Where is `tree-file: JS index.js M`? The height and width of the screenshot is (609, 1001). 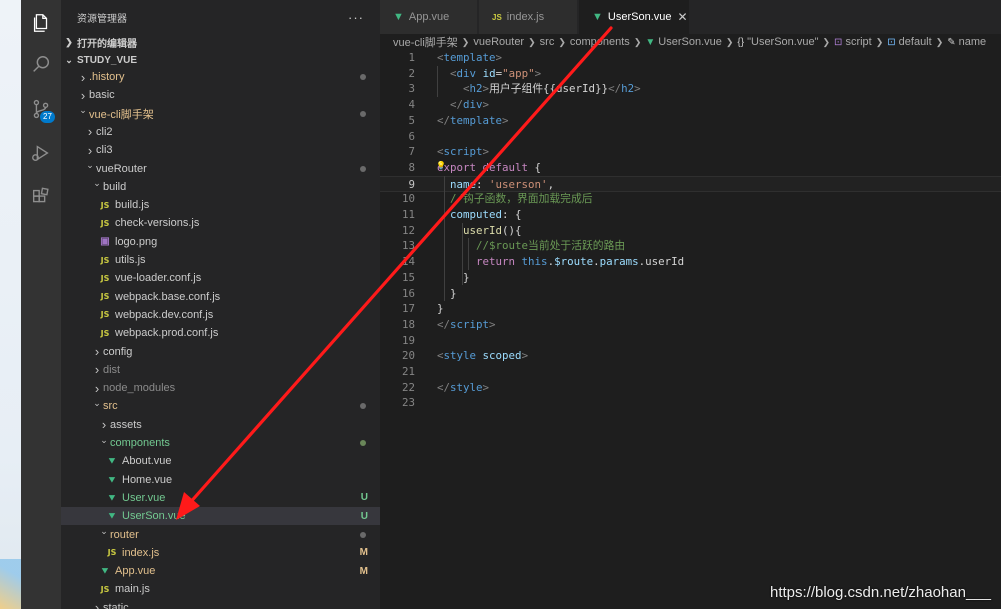 tree-file: JS index.js M is located at coordinates (220, 553).